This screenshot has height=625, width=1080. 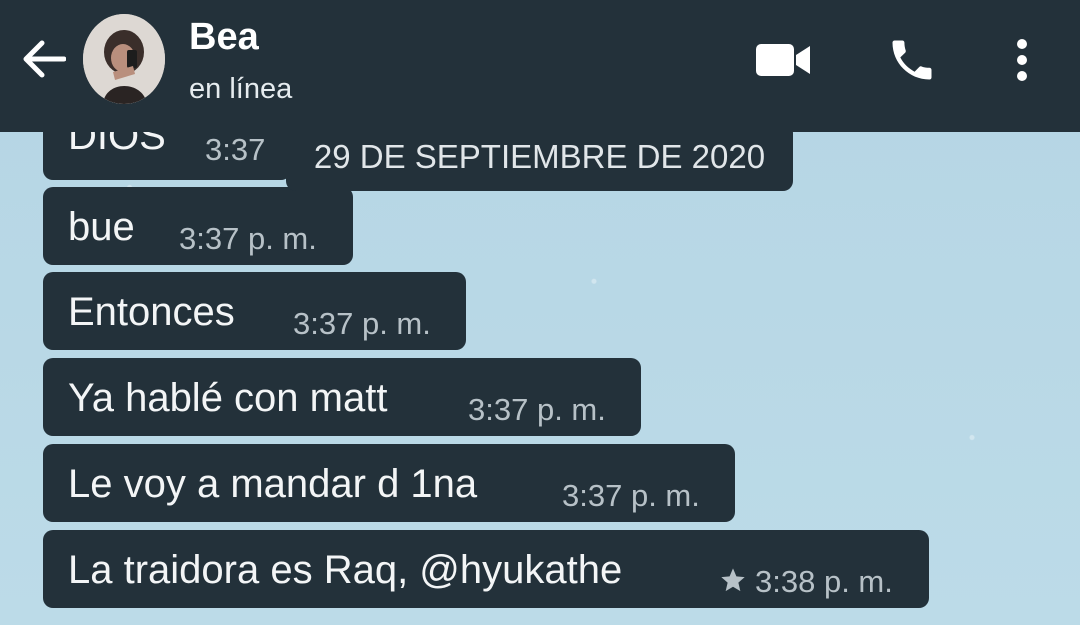 I want to click on avatar, so click(x=124, y=59).